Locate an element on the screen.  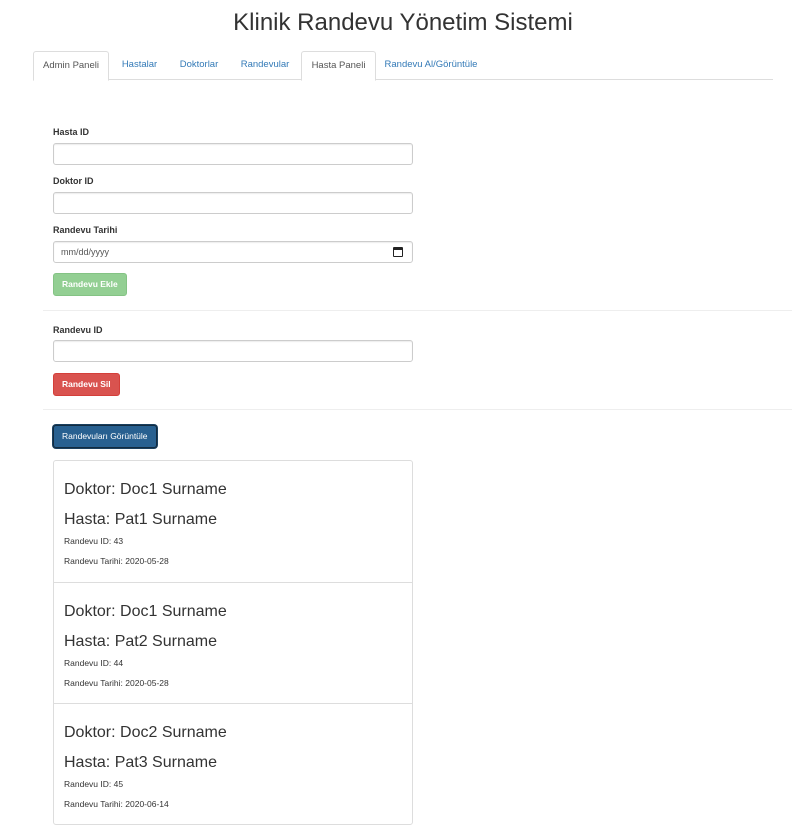
doctor-id-label: Doktor ID is located at coordinates (73, 181).